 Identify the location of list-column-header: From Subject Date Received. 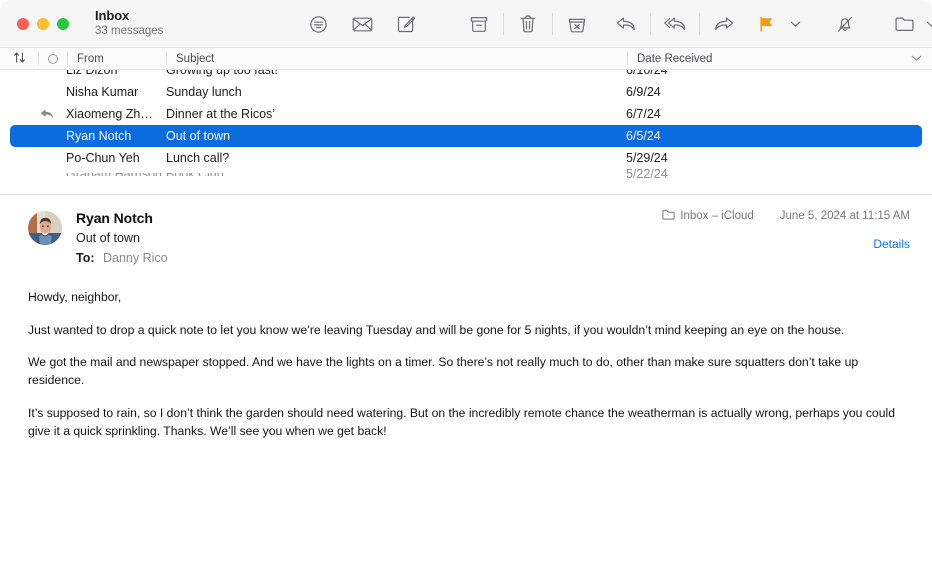
(466, 59).